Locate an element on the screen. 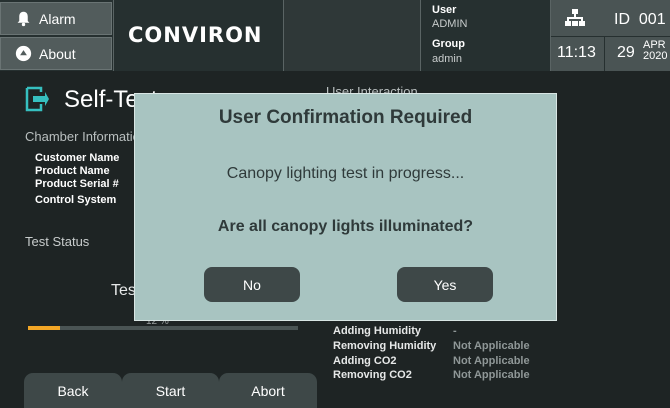  user-label: User is located at coordinates (444, 10).